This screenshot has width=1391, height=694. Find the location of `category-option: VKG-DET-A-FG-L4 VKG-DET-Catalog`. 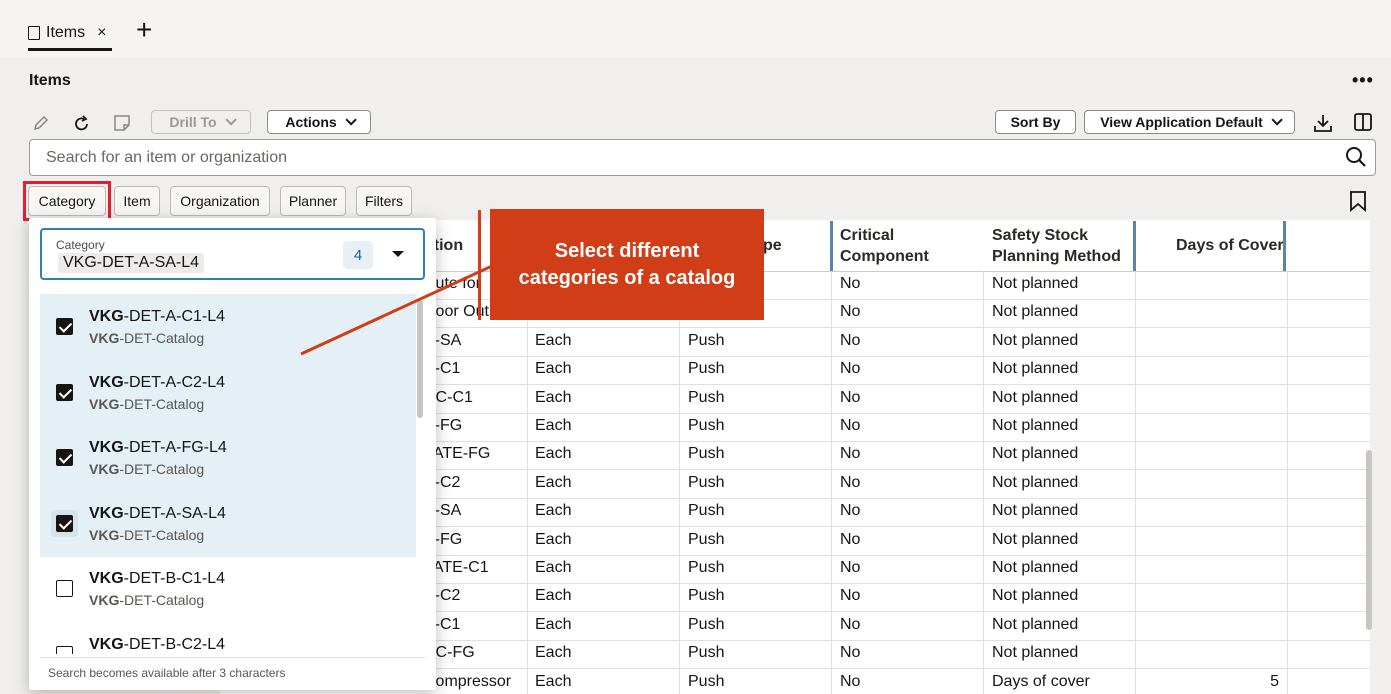

category-option: VKG-DET-A-FG-L4 VKG-DET-Catalog is located at coordinates (228, 458).